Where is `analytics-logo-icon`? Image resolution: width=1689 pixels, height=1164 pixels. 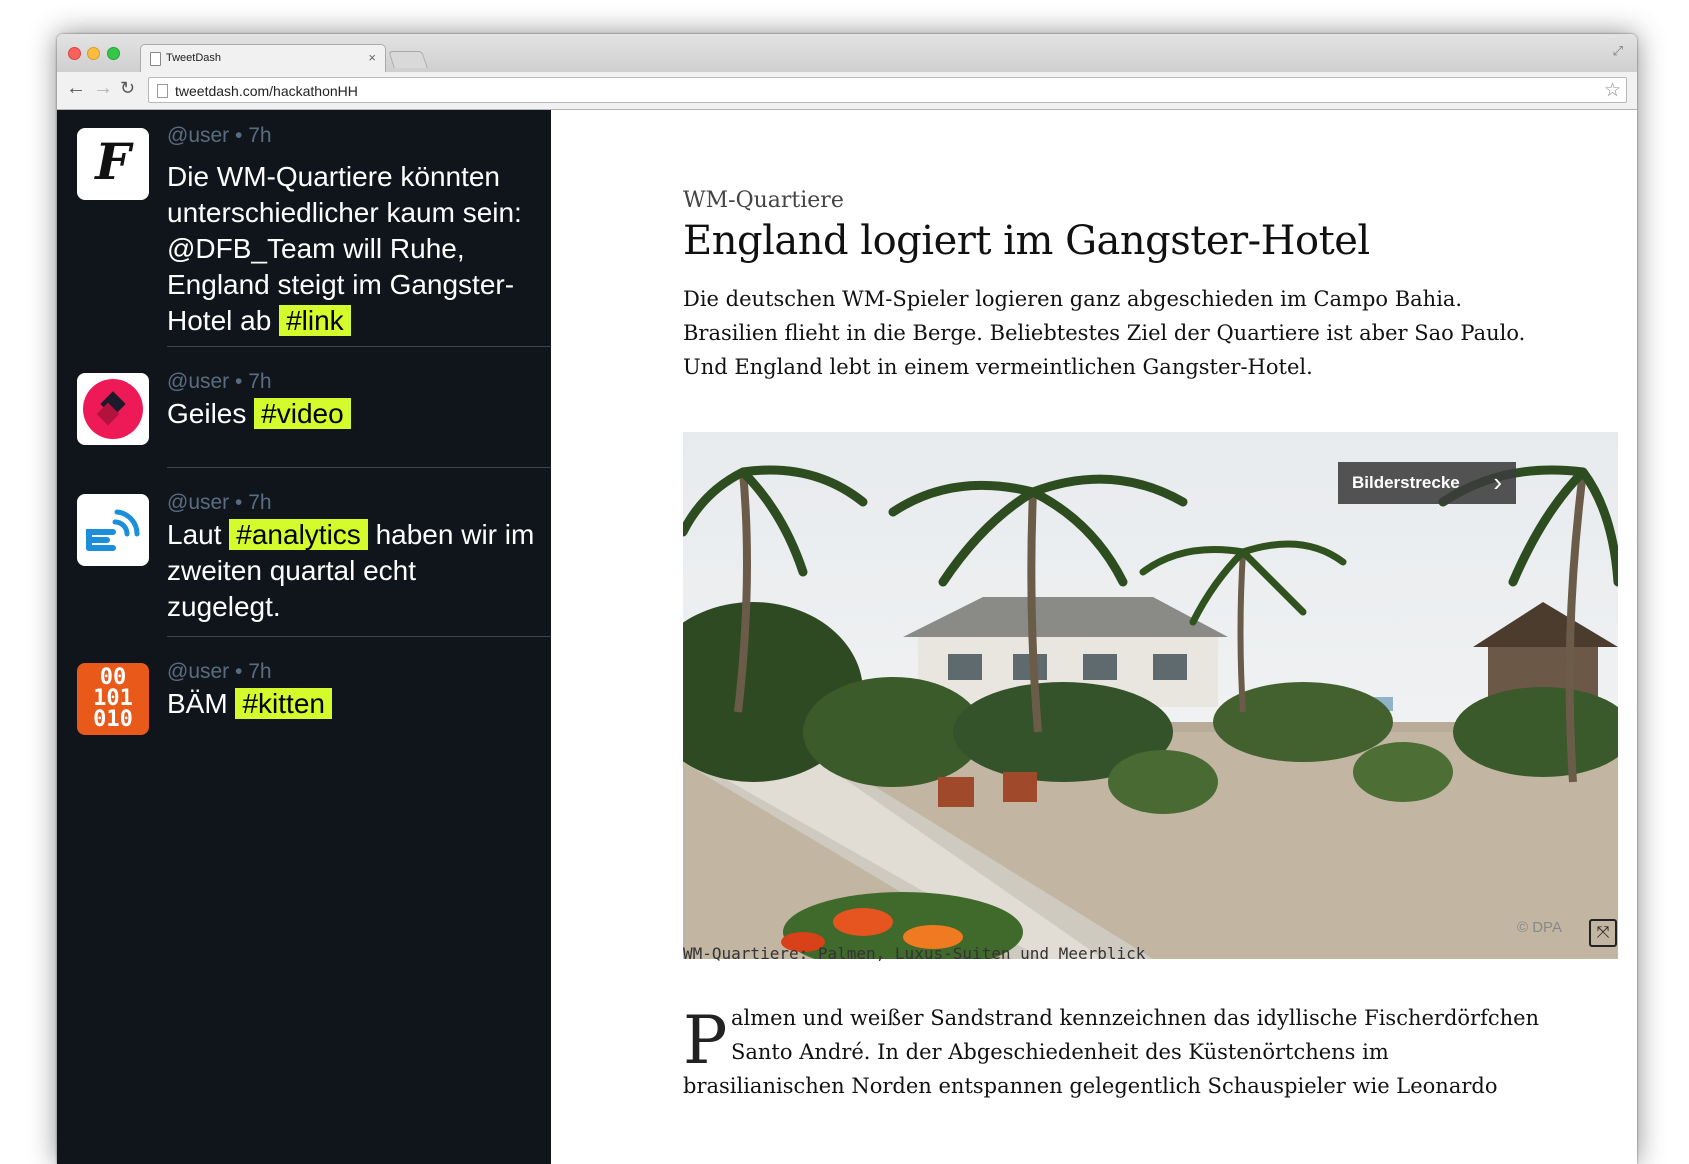 analytics-logo-icon is located at coordinates (113, 530).